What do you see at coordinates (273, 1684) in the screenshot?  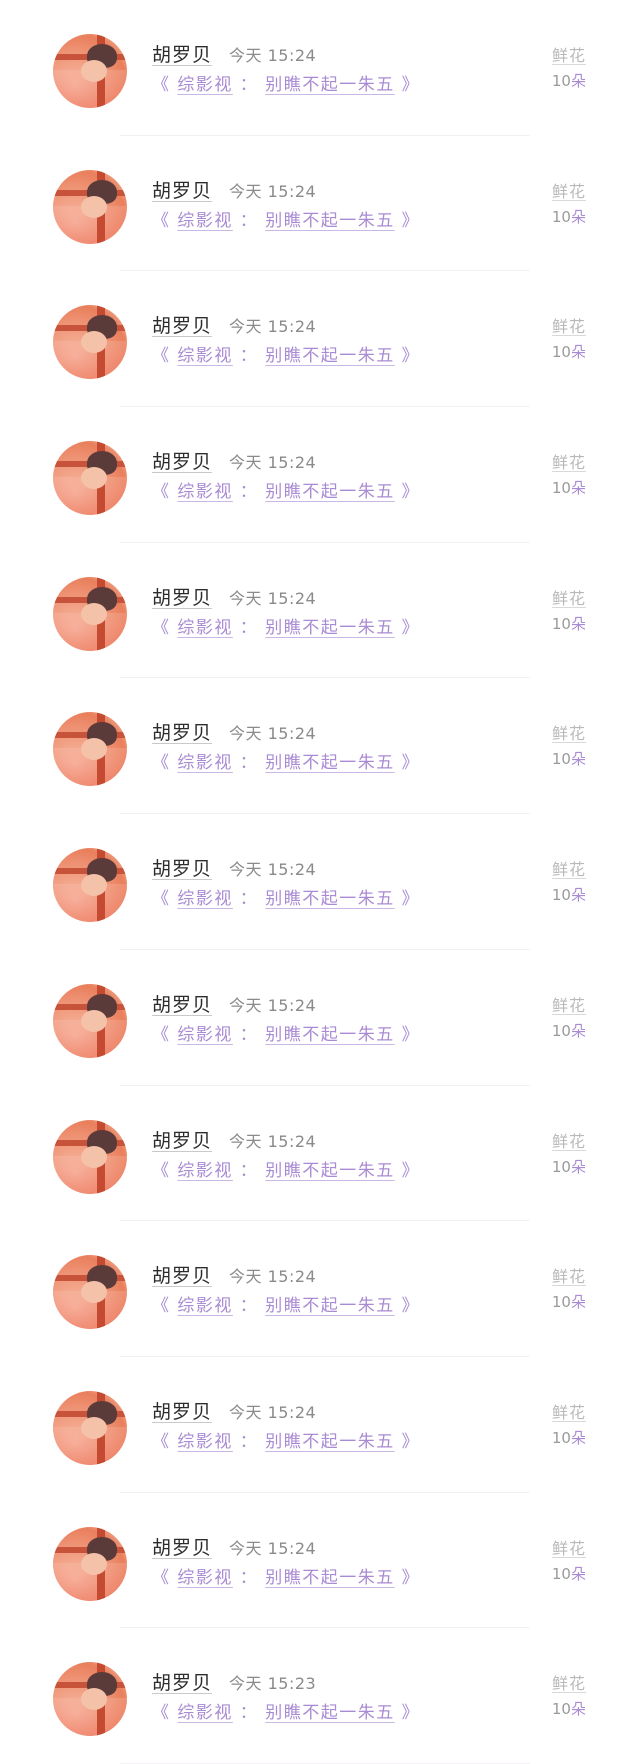 I see `timestamp: 今天 15:23` at bounding box center [273, 1684].